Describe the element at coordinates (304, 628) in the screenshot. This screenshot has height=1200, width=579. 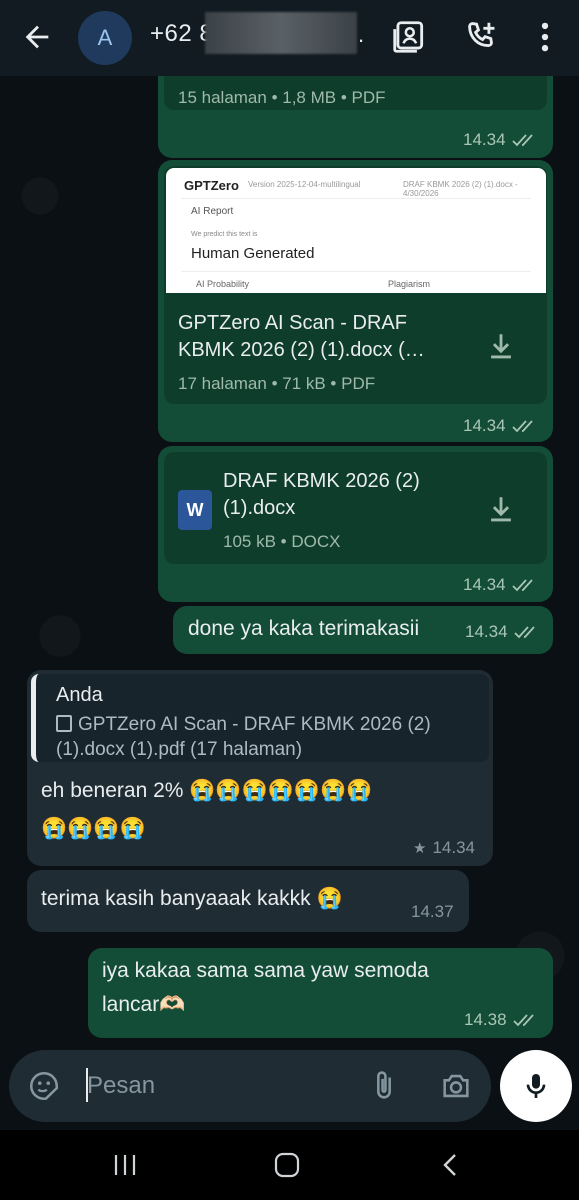
I see `message-text: done ya kaka terimakasii` at that location.